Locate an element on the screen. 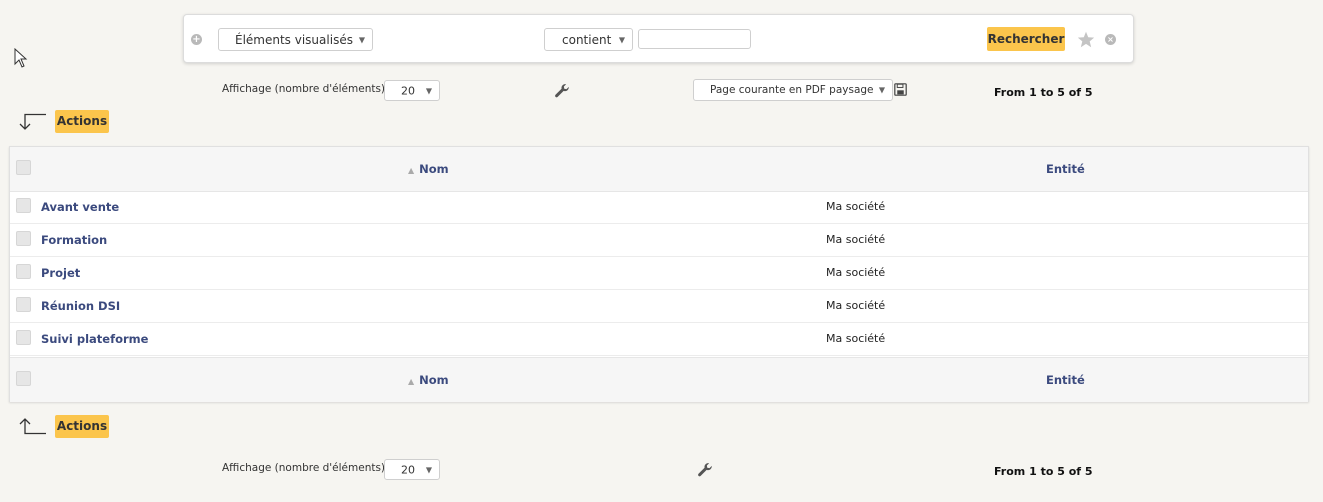  search-value-input is located at coordinates (694, 39).